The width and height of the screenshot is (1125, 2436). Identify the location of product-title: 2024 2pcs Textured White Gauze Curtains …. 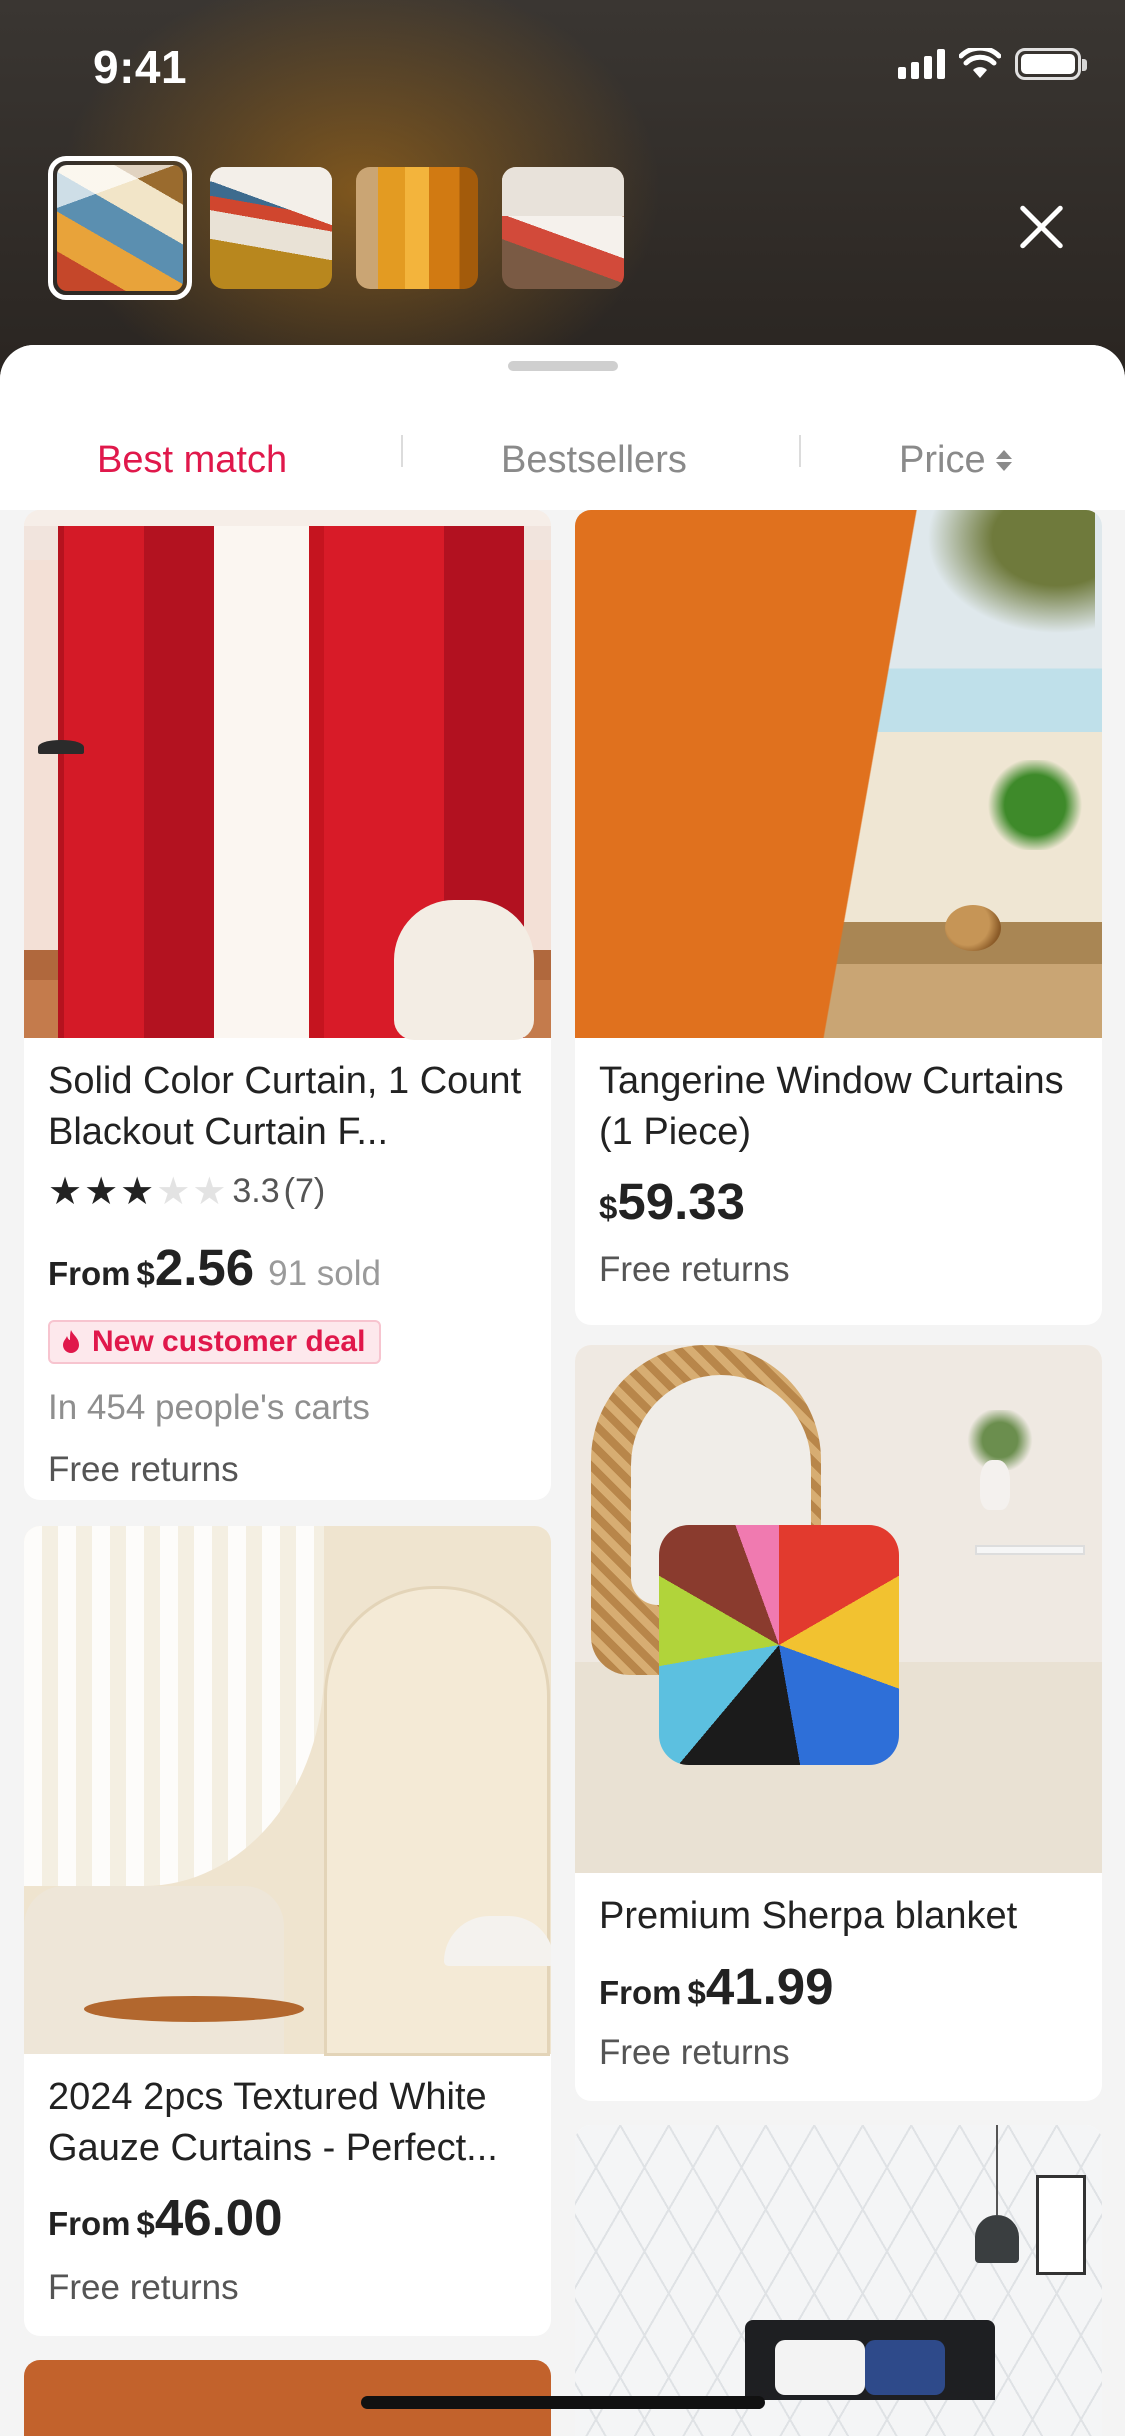
(273, 2122).